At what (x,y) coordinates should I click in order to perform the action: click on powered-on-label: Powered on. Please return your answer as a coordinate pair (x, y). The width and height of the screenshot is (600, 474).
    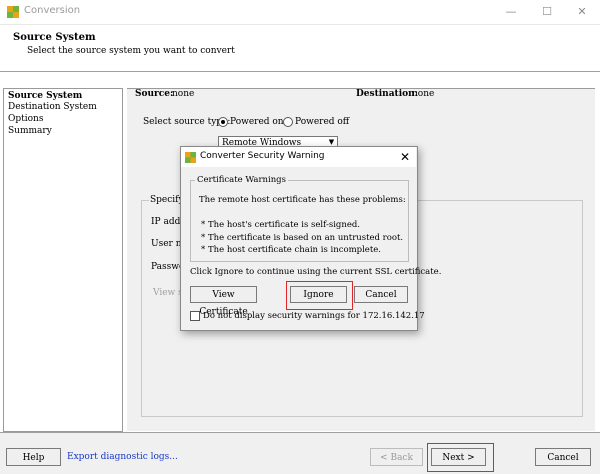
    Looking at the image, I should click on (257, 122).